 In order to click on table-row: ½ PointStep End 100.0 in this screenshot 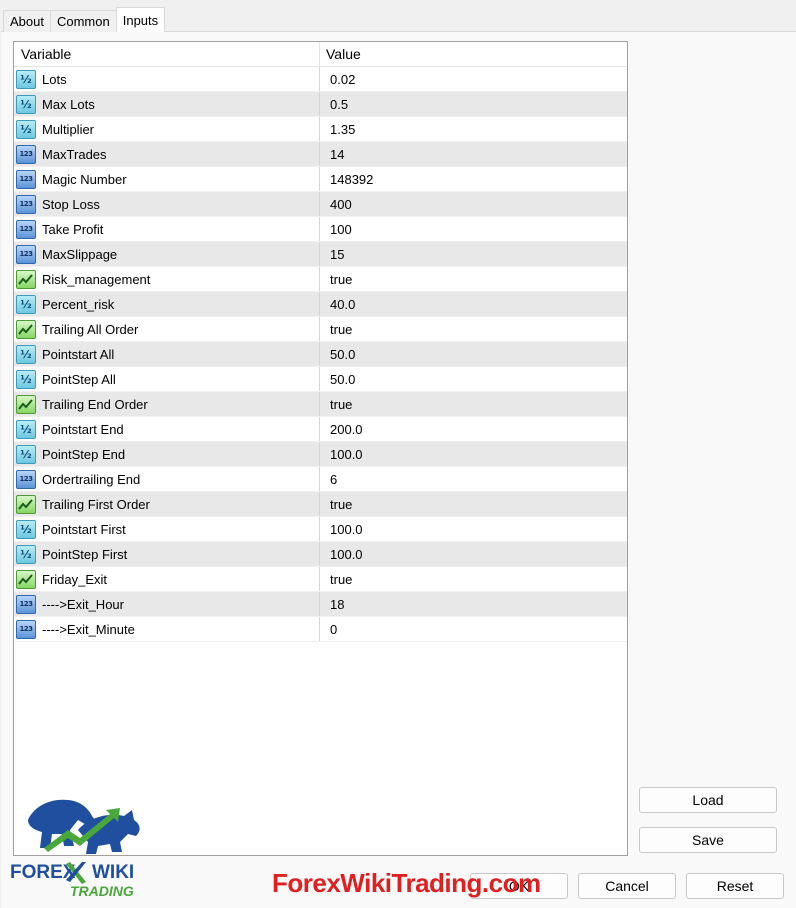, I will do `click(320, 454)`.